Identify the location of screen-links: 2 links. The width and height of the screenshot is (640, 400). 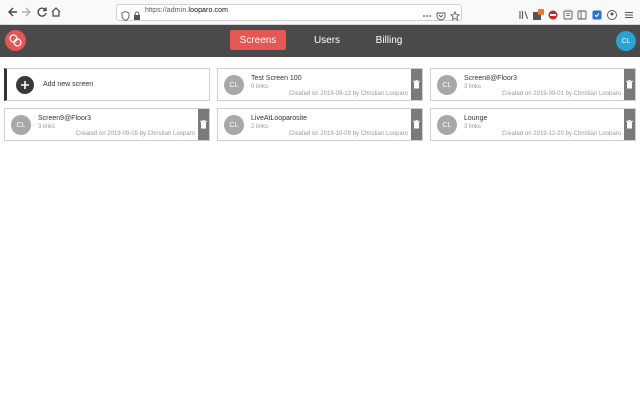
(260, 127).